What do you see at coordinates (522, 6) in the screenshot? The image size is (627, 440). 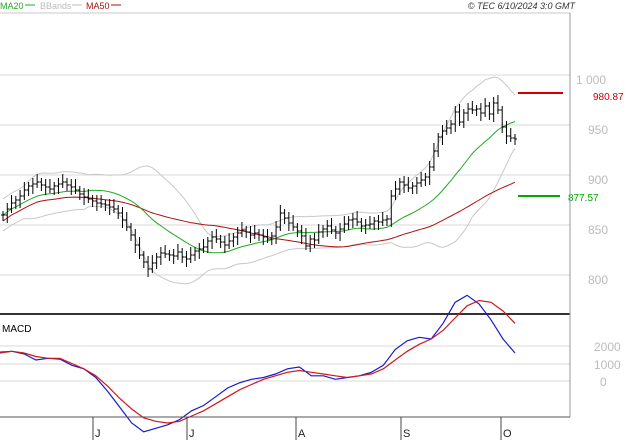 I see `copyright-text: © TEC 6/10/2024 3:0 GMT` at bounding box center [522, 6].